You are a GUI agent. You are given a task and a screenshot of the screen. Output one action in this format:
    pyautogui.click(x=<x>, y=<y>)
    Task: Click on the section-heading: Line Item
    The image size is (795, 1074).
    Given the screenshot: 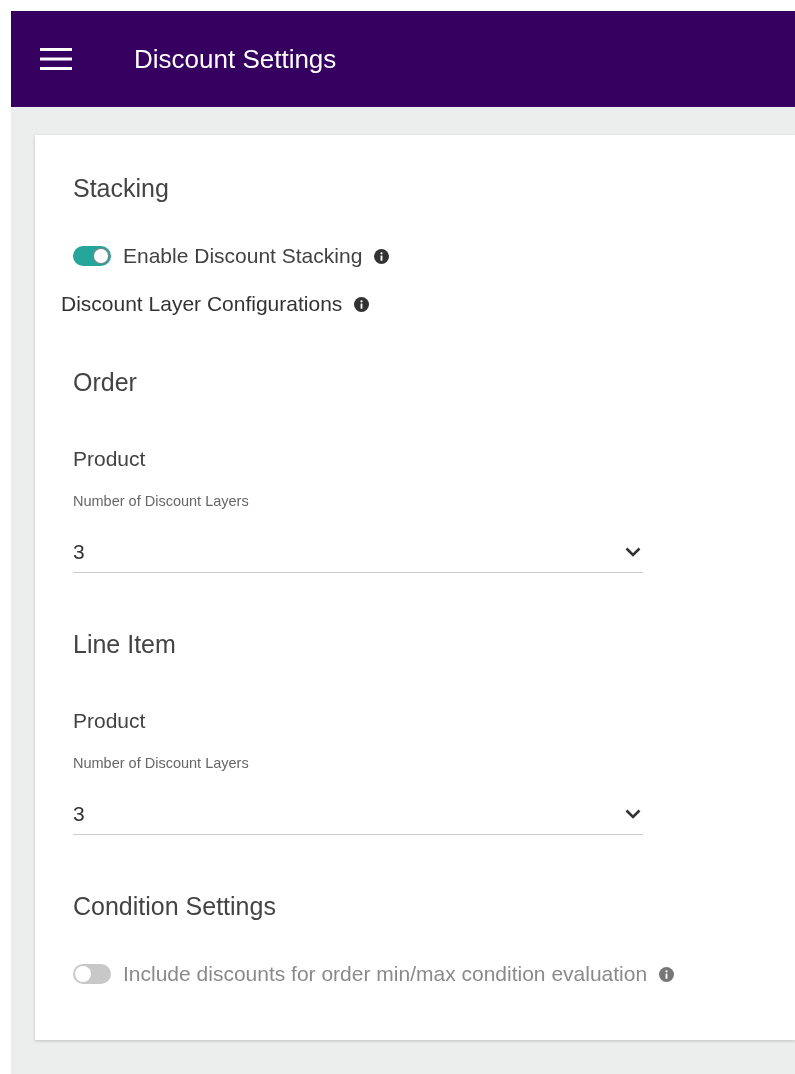 What is the action you would take?
    pyautogui.click(x=125, y=644)
    